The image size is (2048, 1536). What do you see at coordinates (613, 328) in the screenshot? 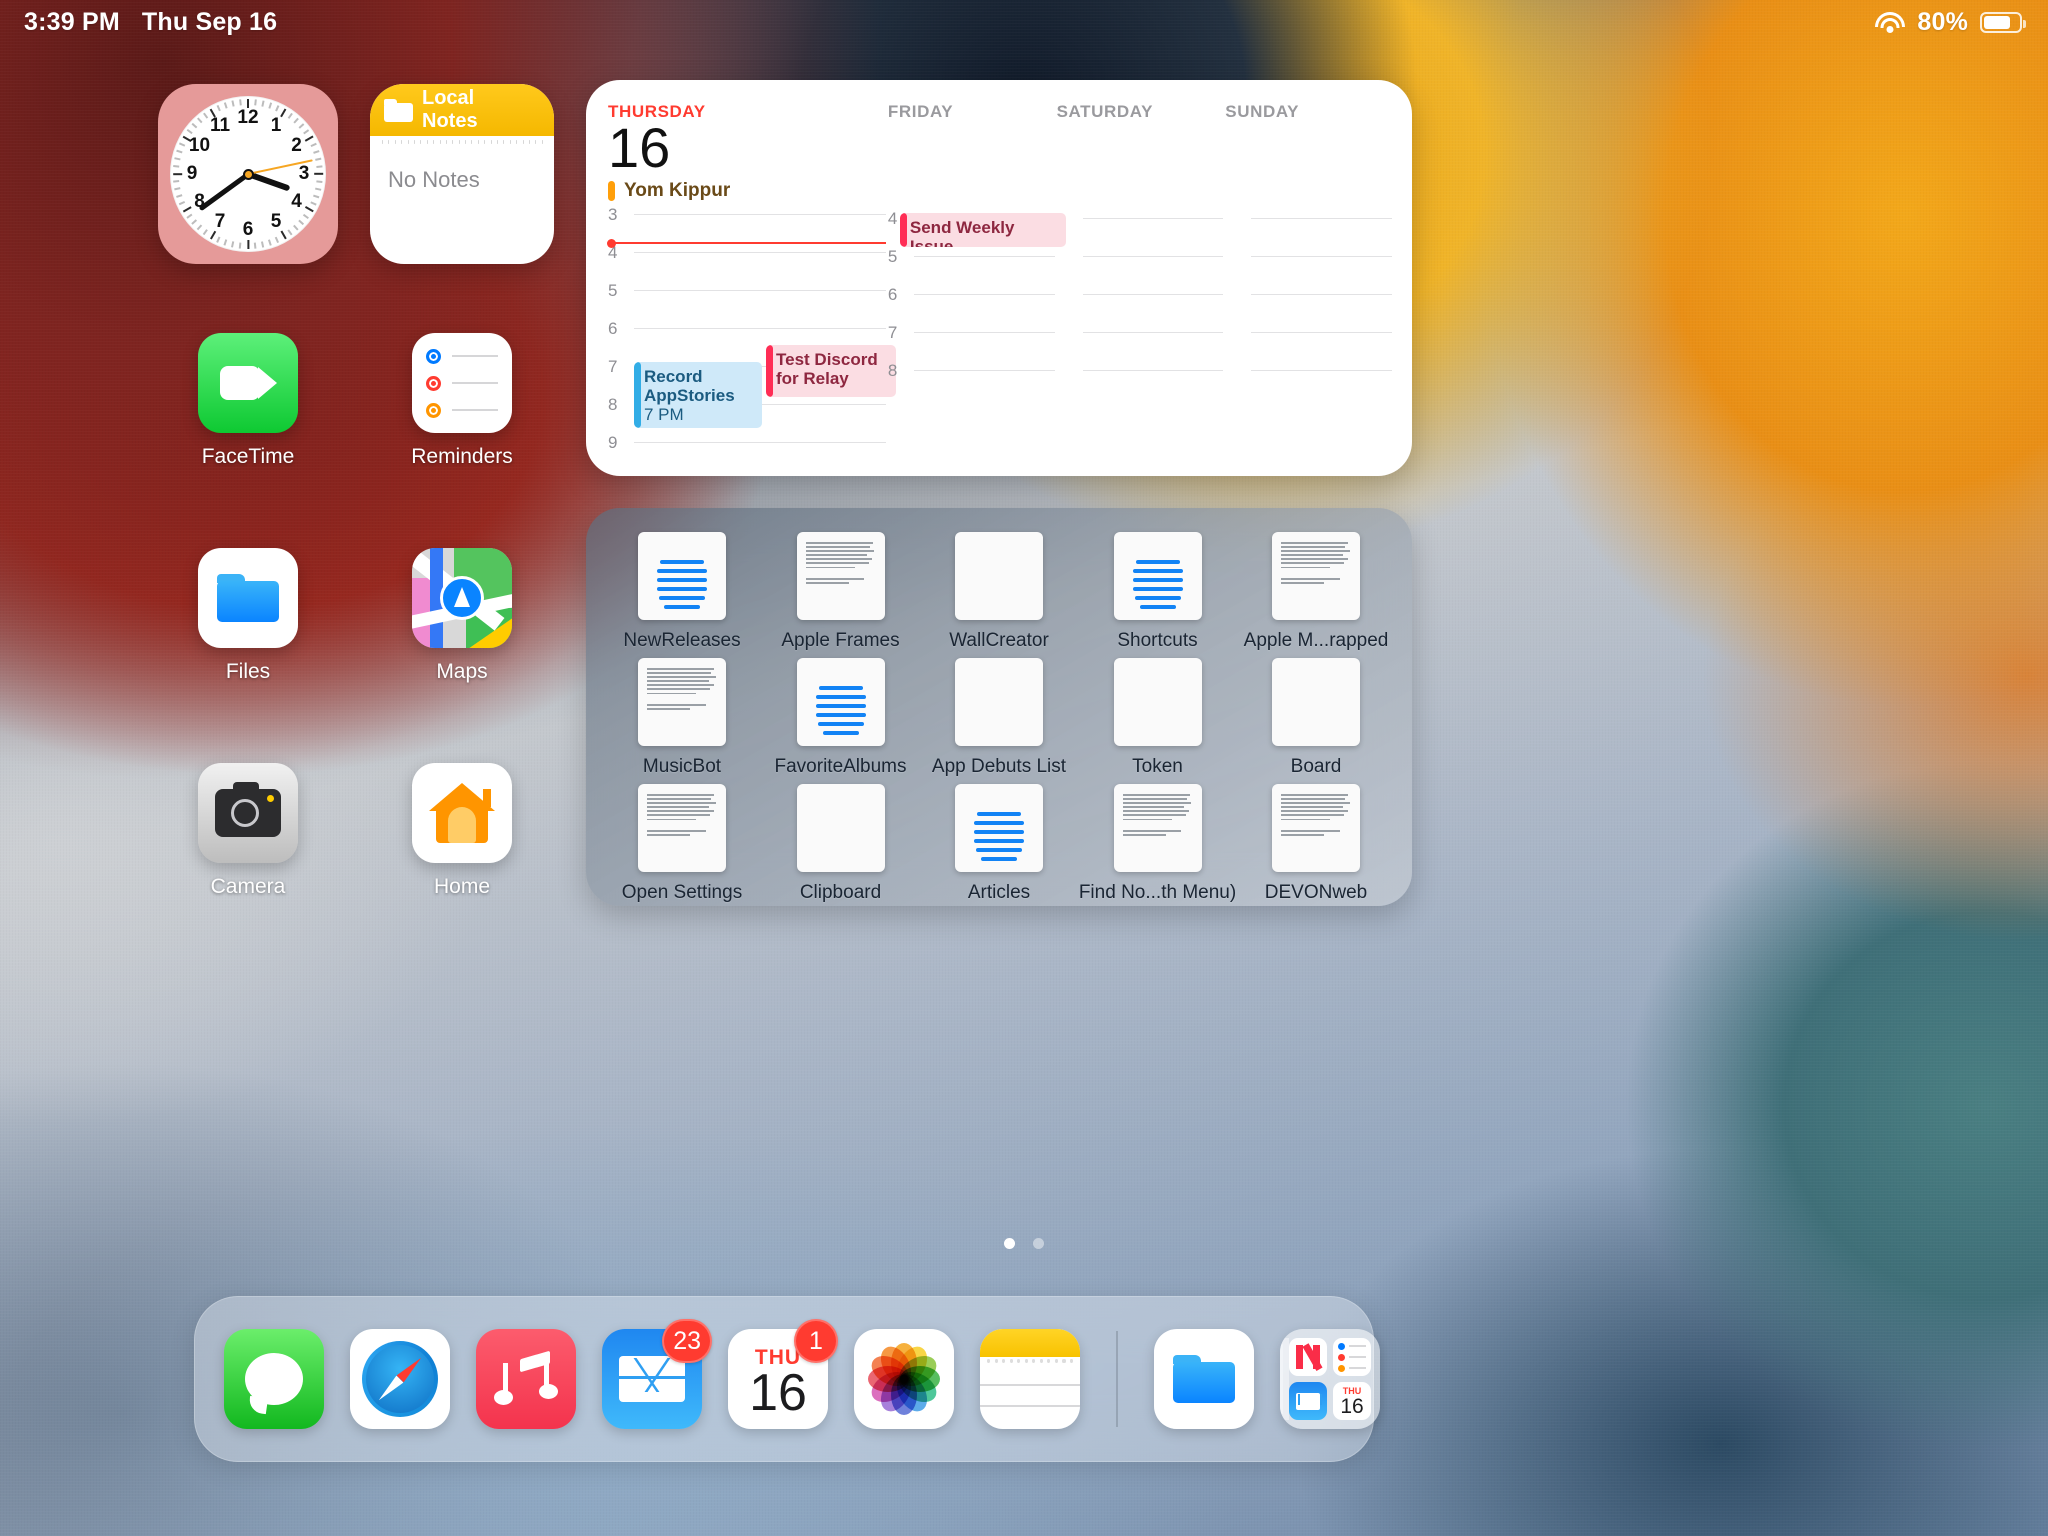
I see `calendar-hour-label: 6` at bounding box center [613, 328].